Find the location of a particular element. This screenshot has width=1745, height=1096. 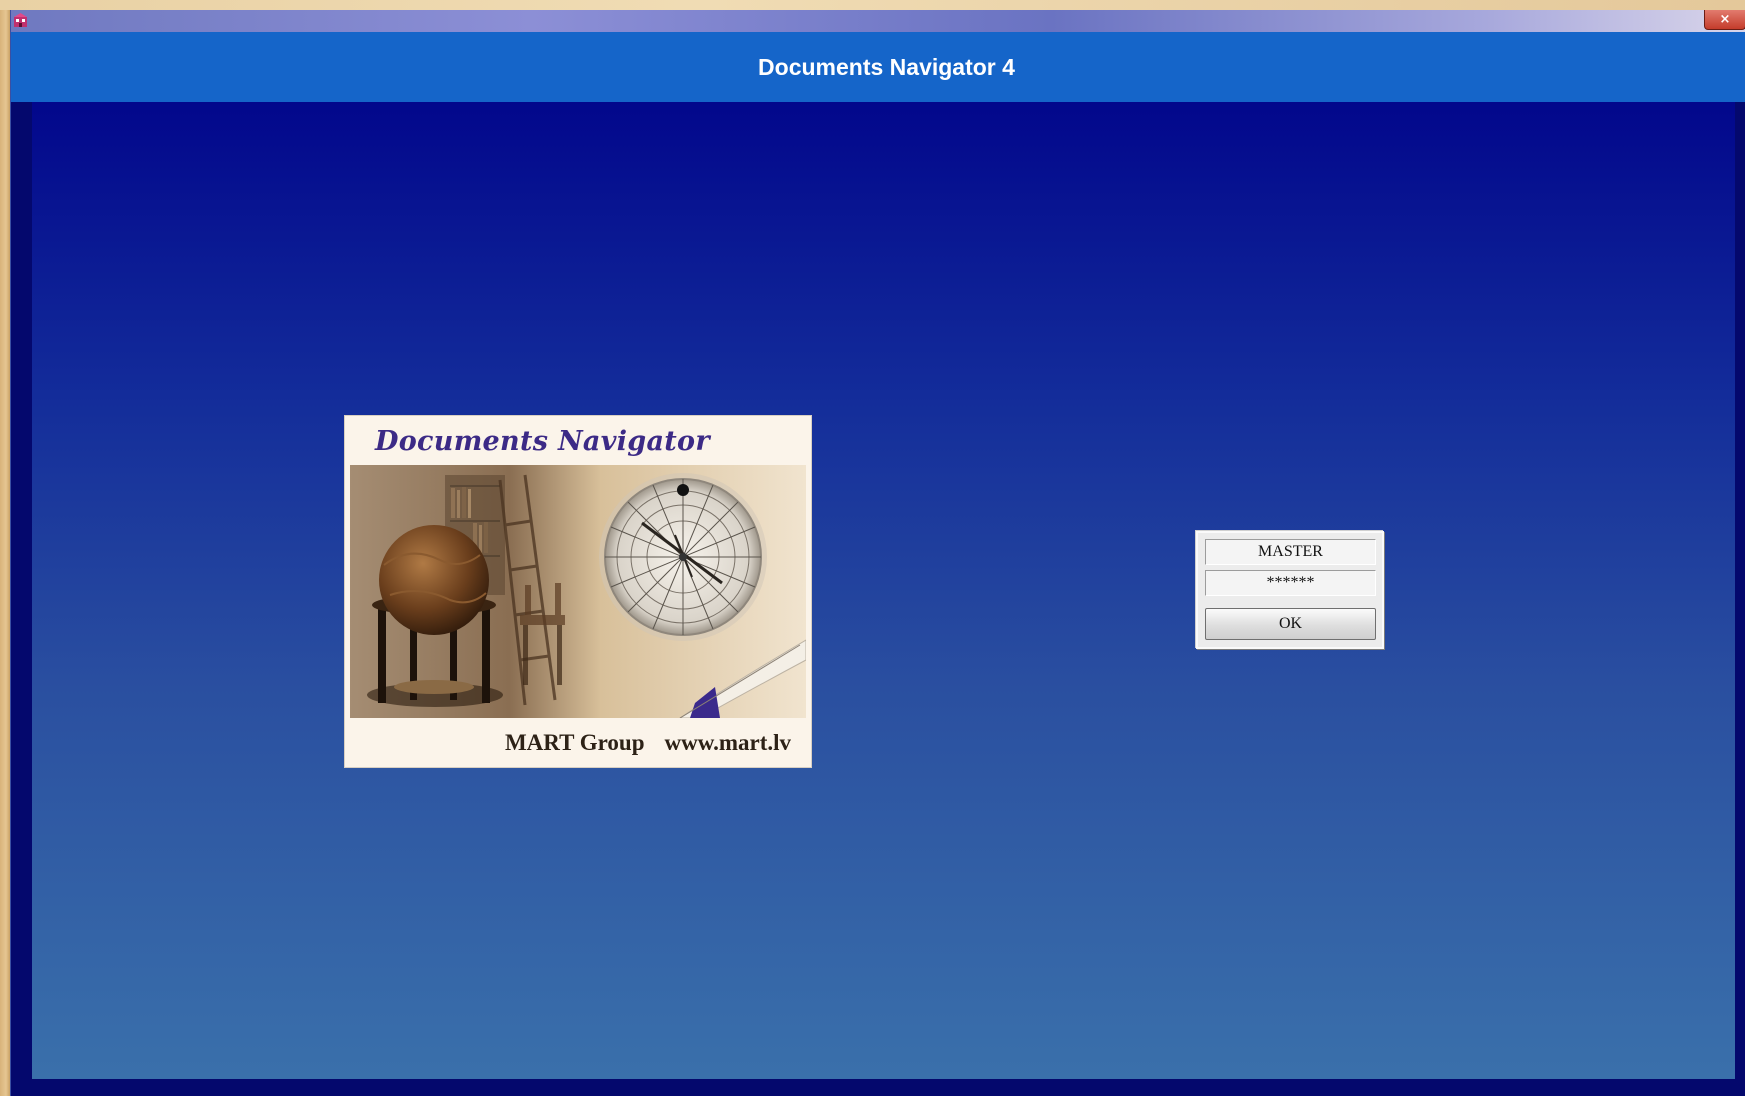

ok-button: OK is located at coordinates (1290, 624).